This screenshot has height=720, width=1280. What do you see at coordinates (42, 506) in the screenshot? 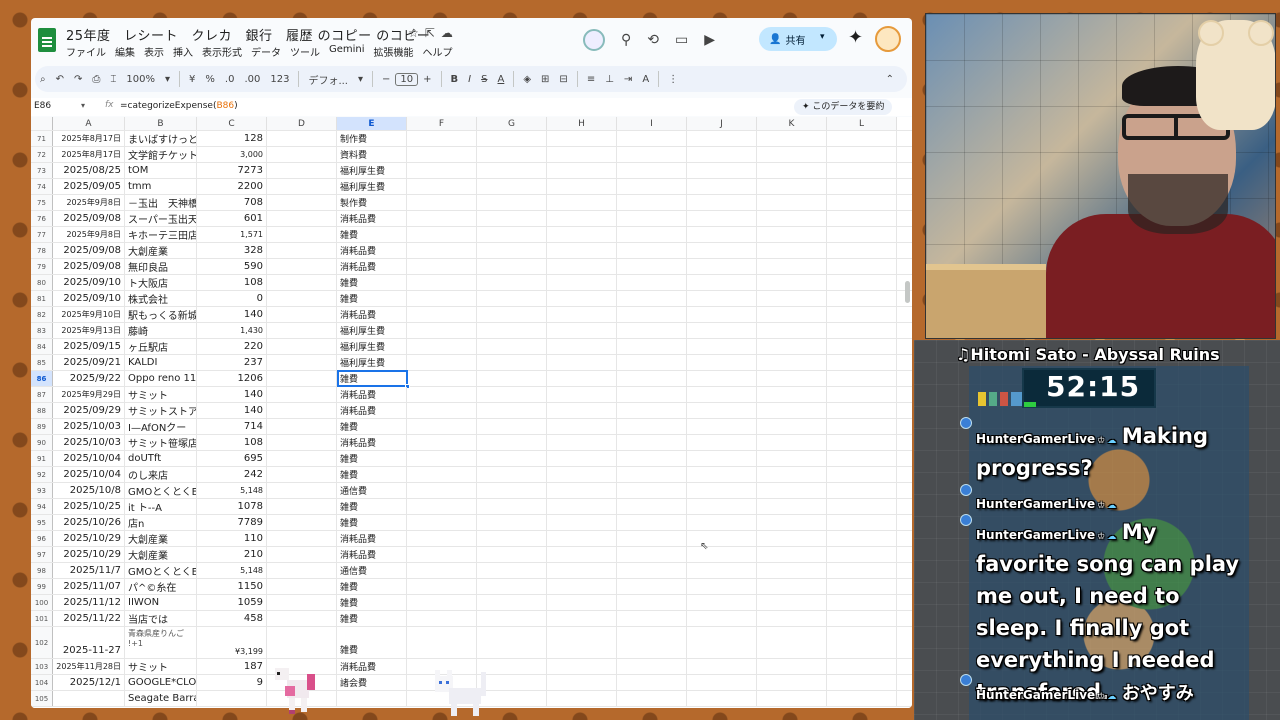
I see `row-header: 94` at bounding box center [42, 506].